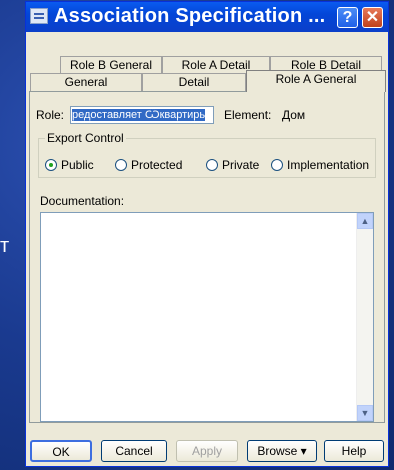  I want to click on radio-protected-label: Protected, so click(156, 165).